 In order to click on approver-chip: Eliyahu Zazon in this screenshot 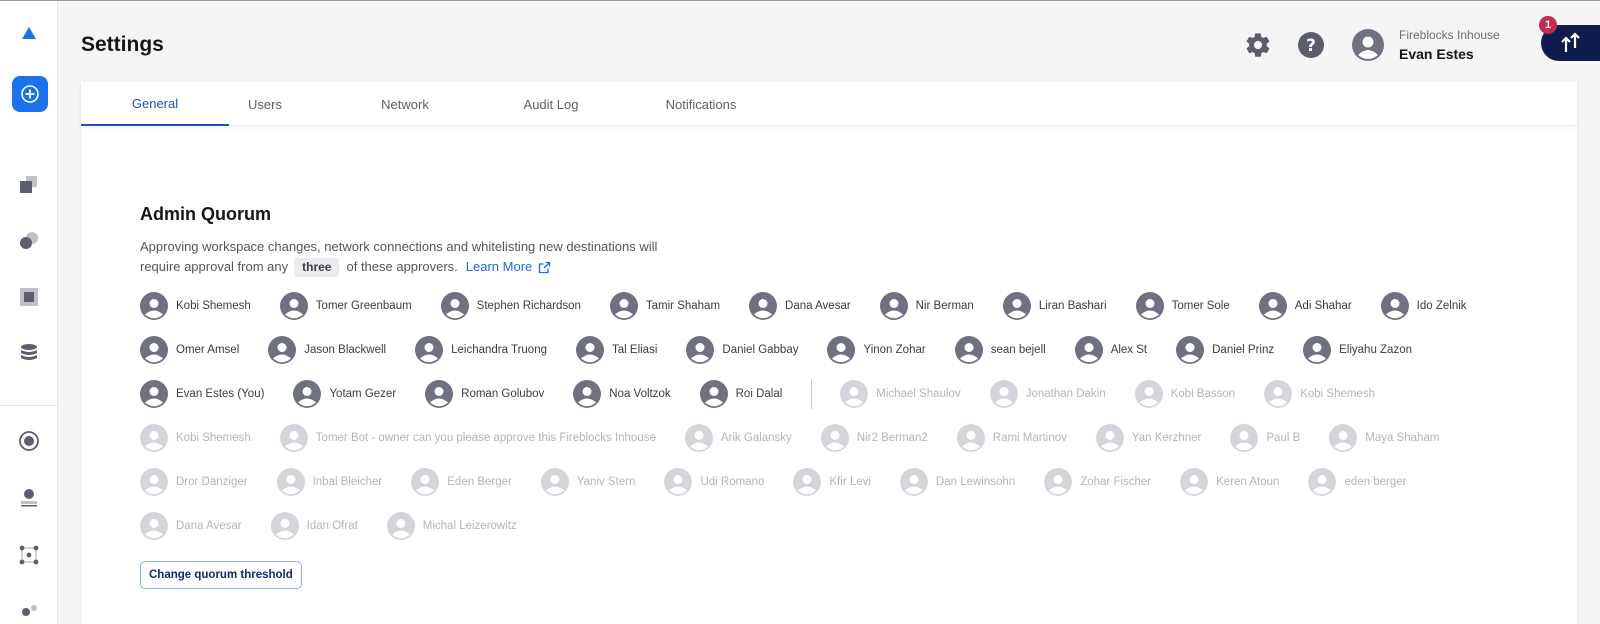, I will do `click(1357, 350)`.